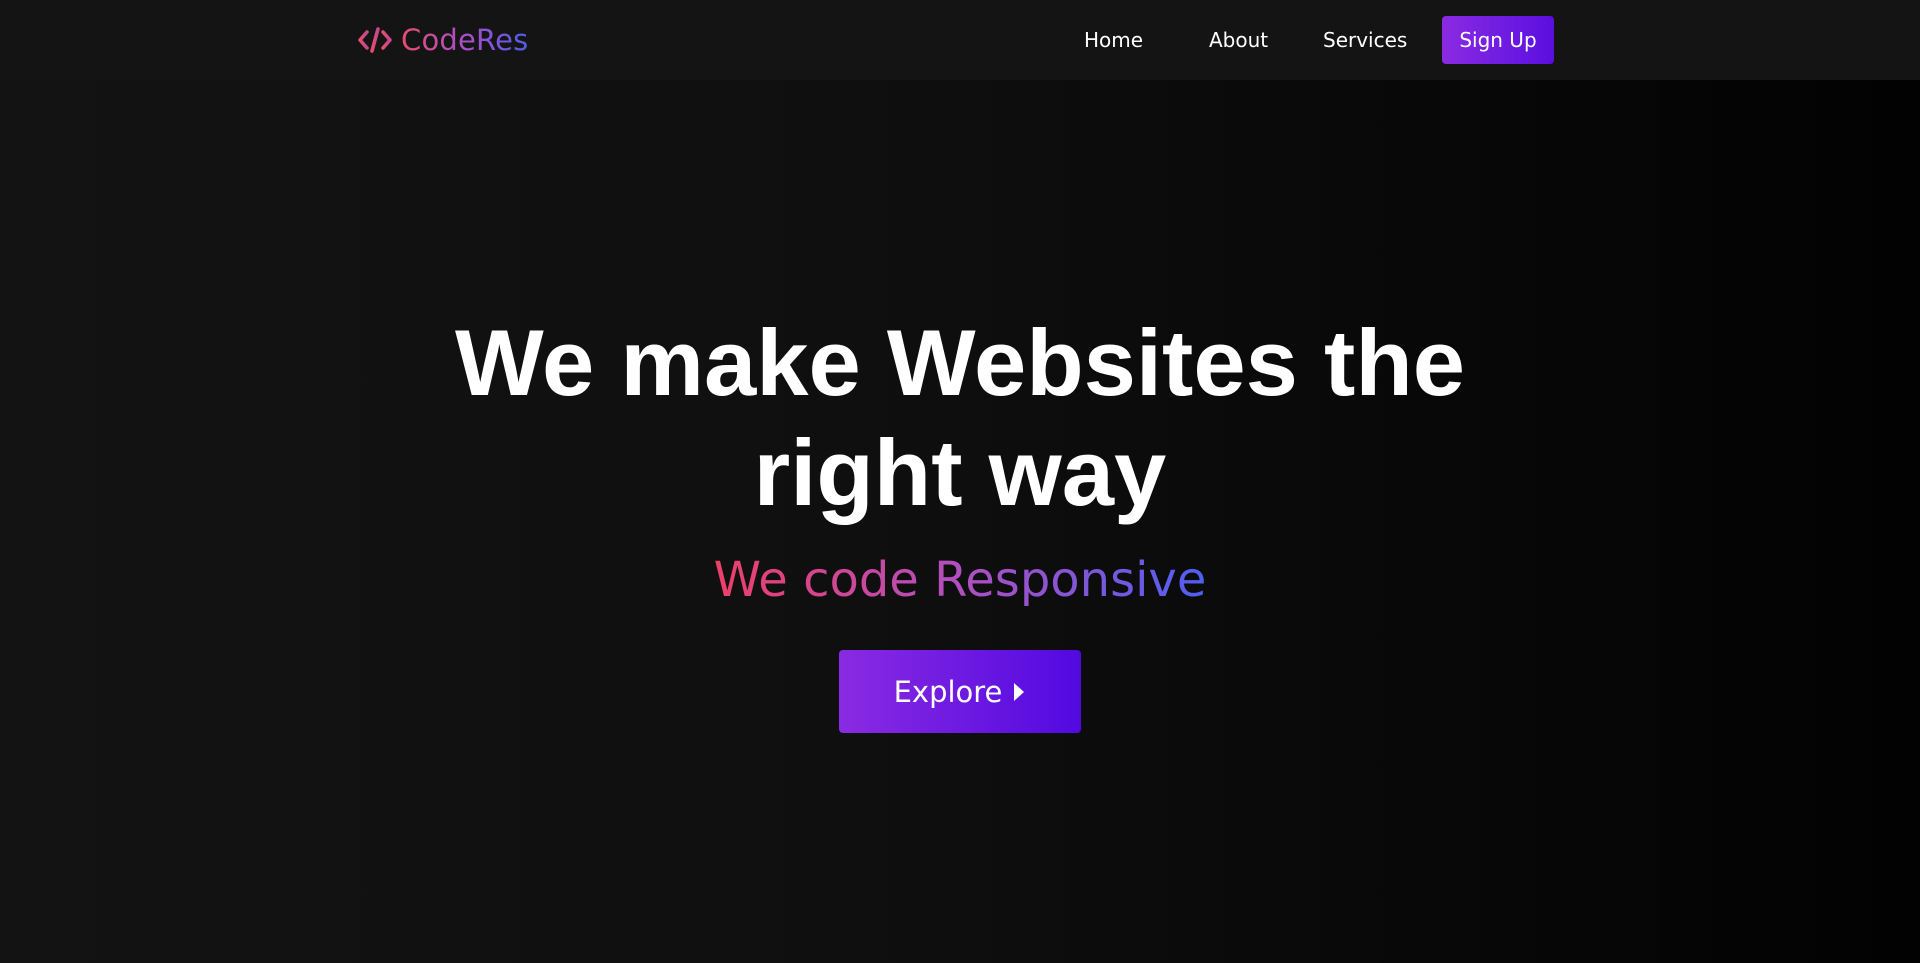 The image size is (1920, 963). I want to click on caret-right-icon, so click(1019, 692).